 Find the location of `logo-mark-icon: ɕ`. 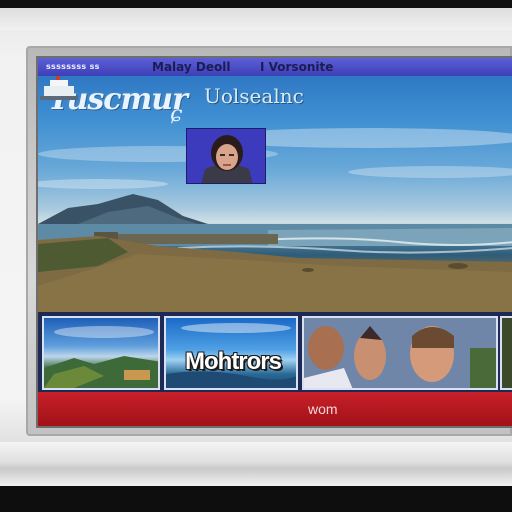

logo-mark-icon: ɕ is located at coordinates (176, 114).